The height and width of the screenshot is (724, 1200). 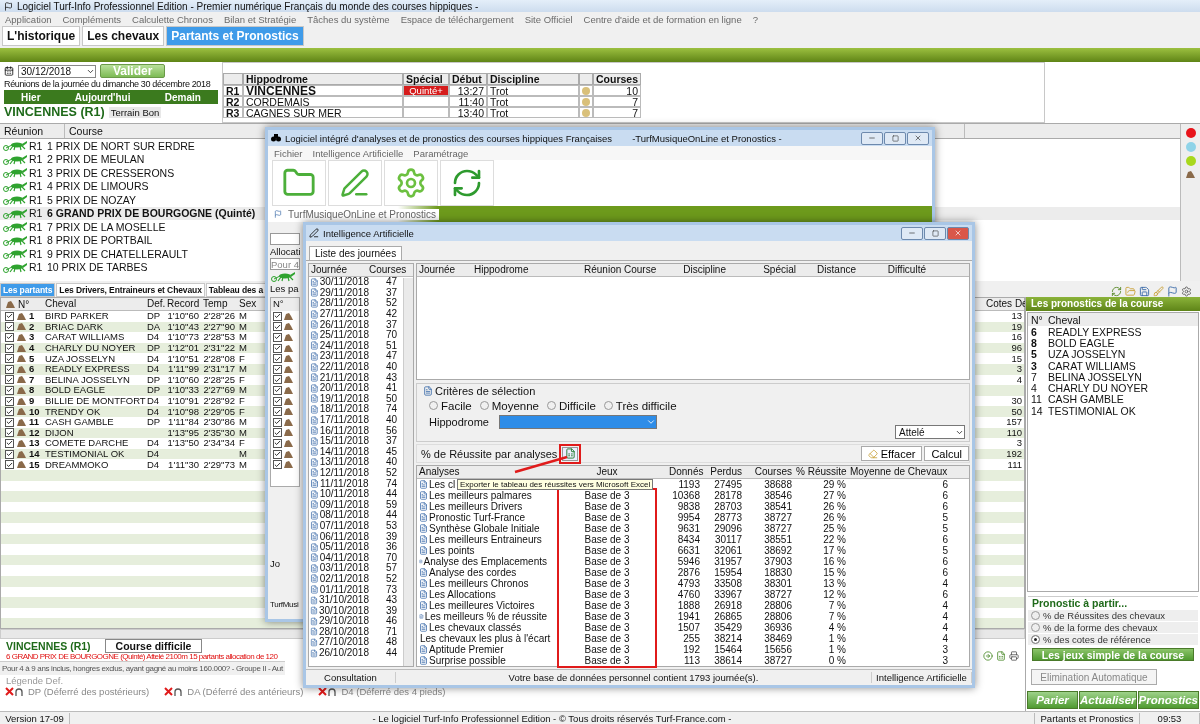 What do you see at coordinates (728, 616) in the screenshot?
I see `table-cell-text: 26865` at bounding box center [728, 616].